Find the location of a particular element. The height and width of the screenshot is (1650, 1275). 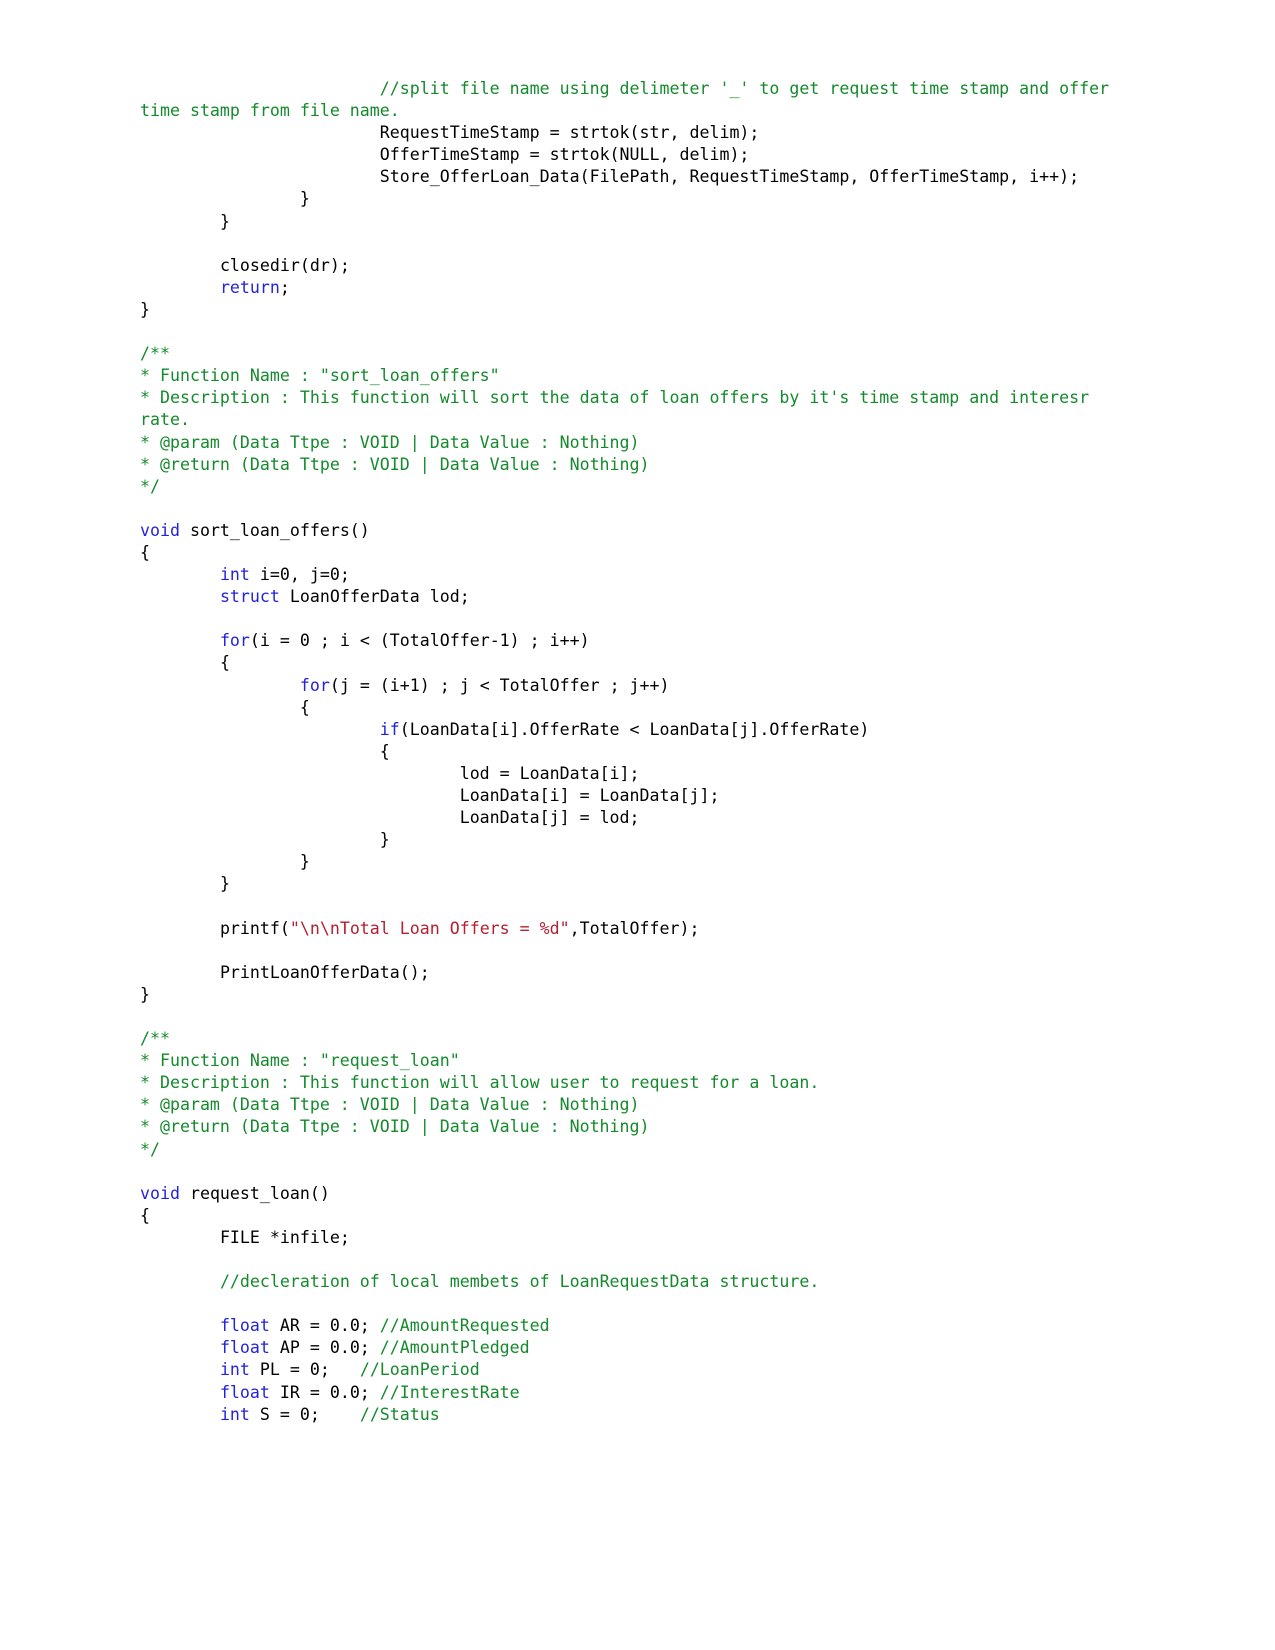

code-text-span: LoanData[i] = LoanData[j]; is located at coordinates (430, 795).